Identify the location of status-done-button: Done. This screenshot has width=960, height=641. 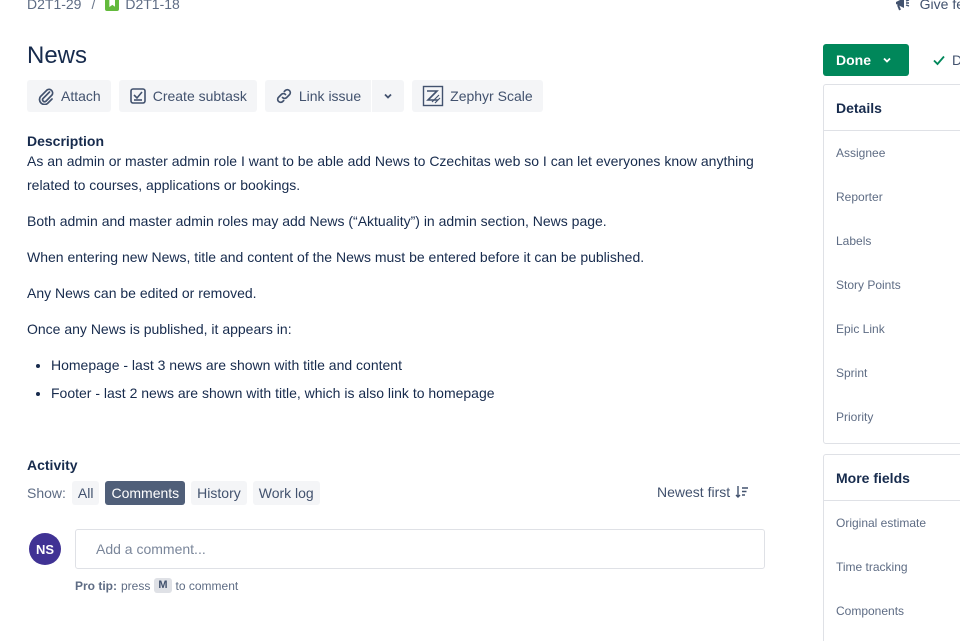
(866, 60).